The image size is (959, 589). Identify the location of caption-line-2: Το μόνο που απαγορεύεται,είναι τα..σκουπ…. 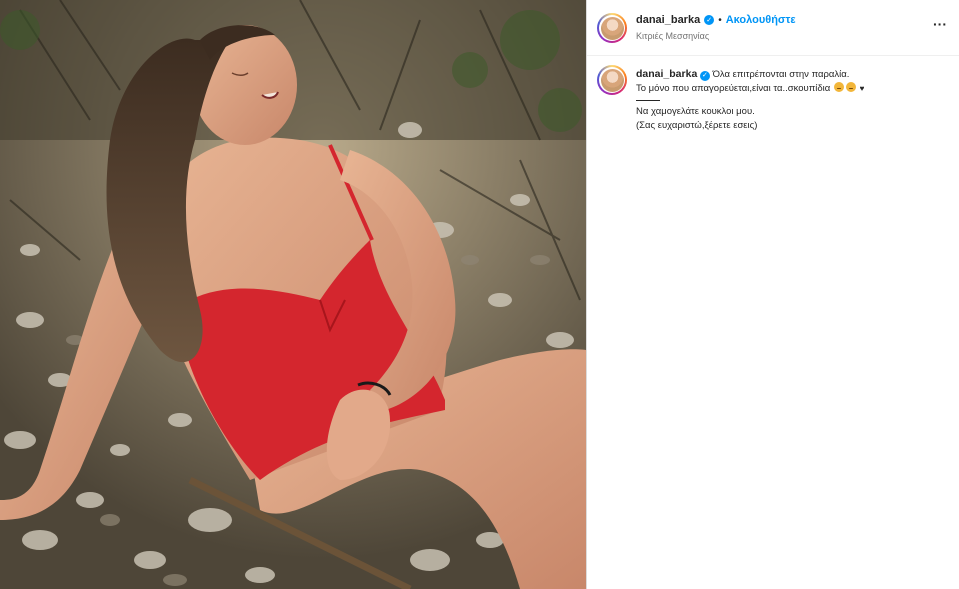
(791, 88).